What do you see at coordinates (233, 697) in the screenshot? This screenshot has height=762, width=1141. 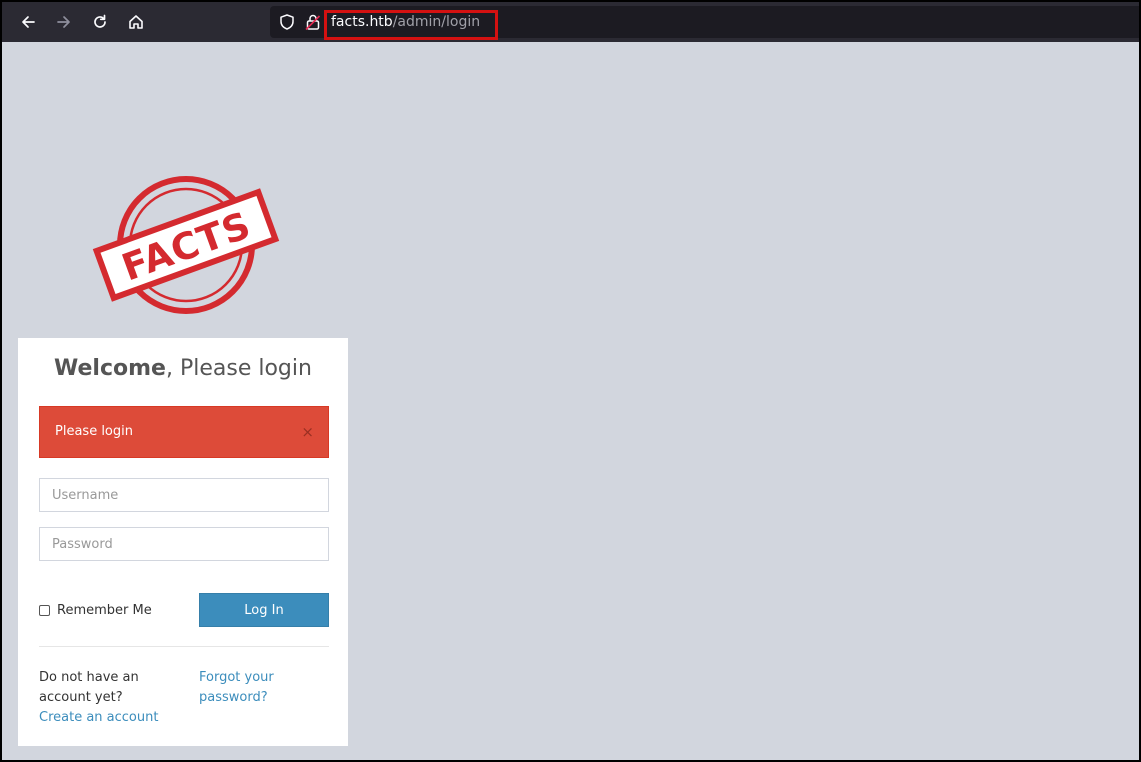 I see `forgot-line-2: password?` at bounding box center [233, 697].